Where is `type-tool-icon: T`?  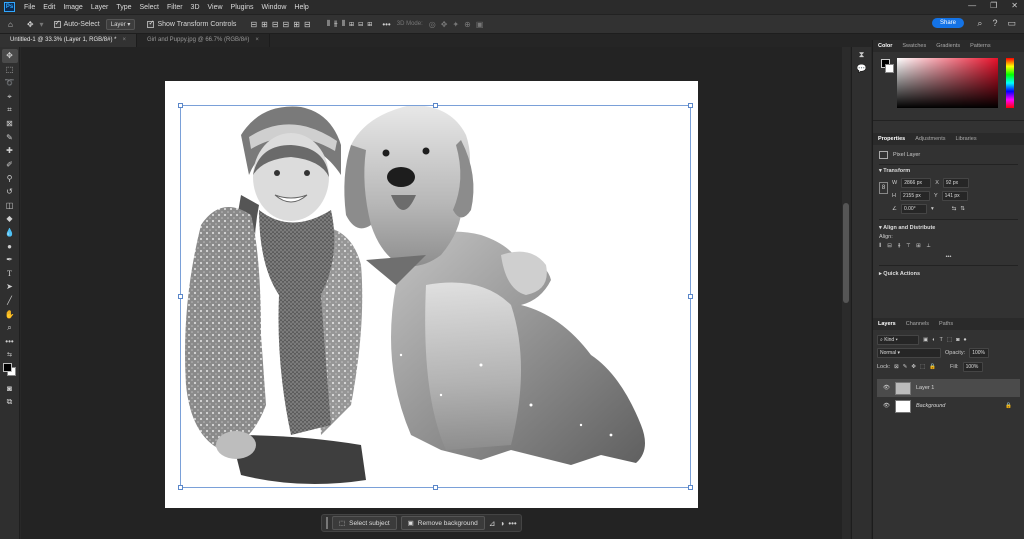
type-tool-icon: T is located at coordinates (10, 274).